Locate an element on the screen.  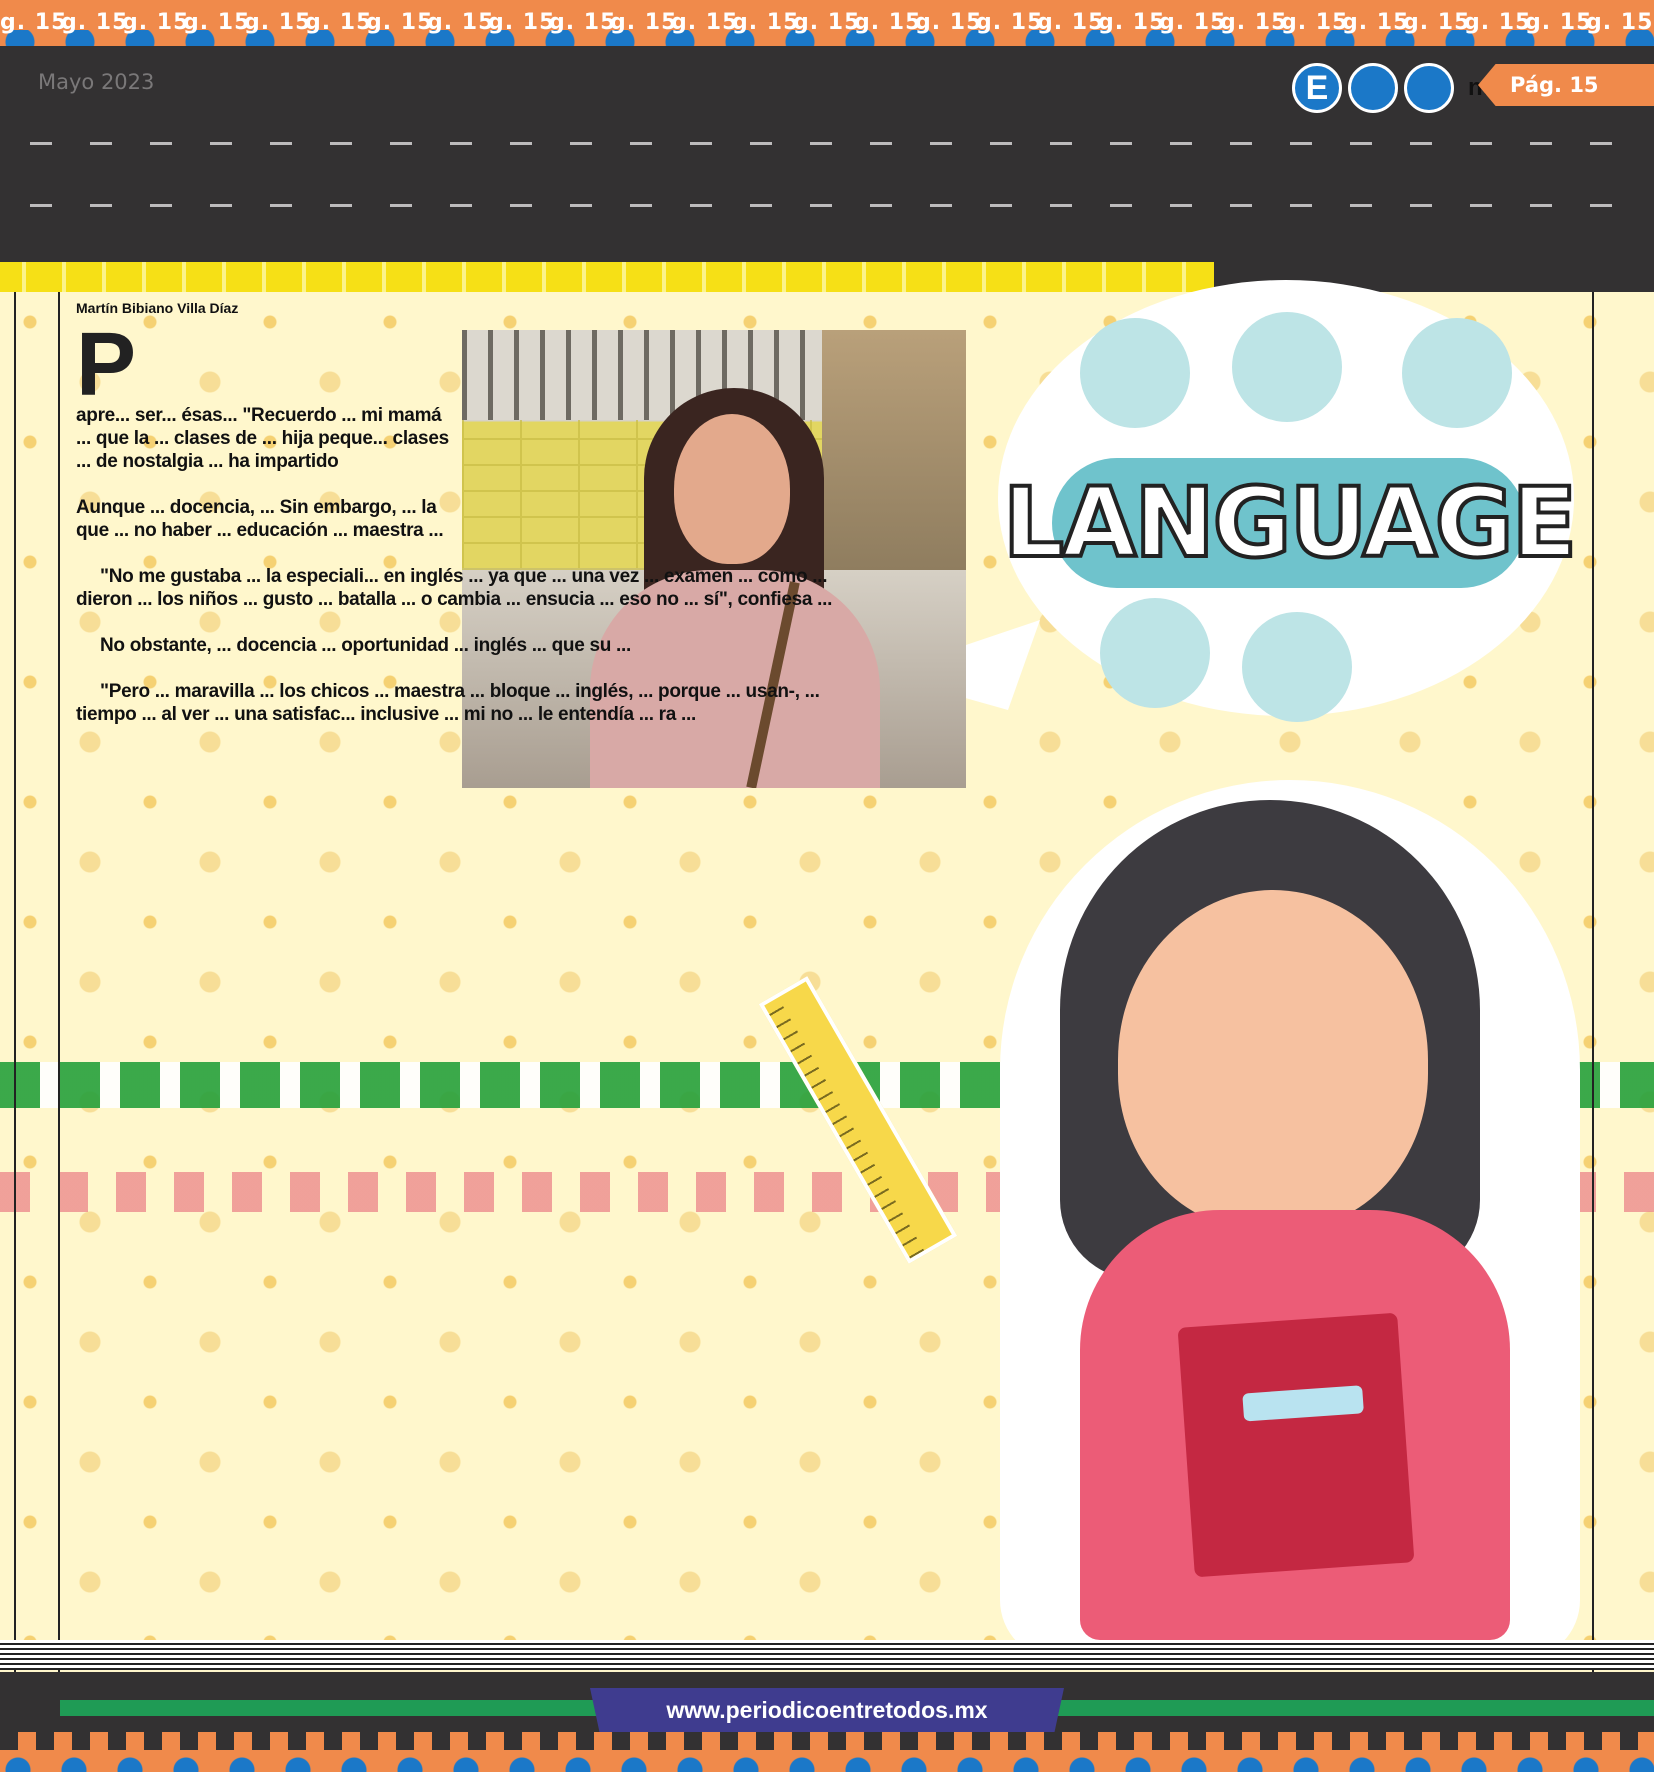
dateline: Mayo 2023 is located at coordinates (663, 82).